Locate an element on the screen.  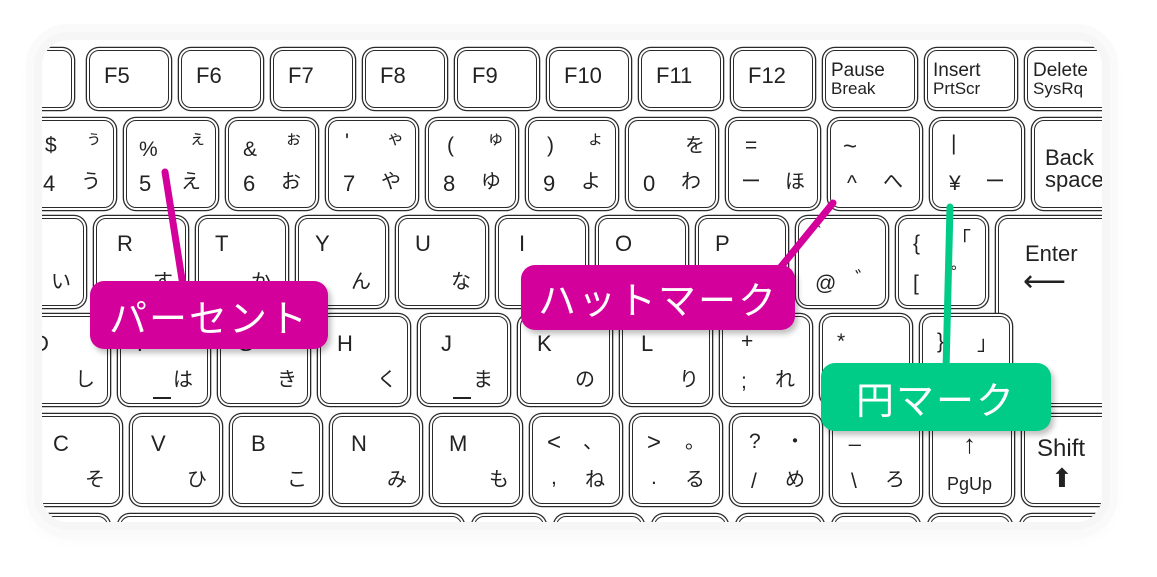
key-main: 0 is located at coordinates (649, 183).